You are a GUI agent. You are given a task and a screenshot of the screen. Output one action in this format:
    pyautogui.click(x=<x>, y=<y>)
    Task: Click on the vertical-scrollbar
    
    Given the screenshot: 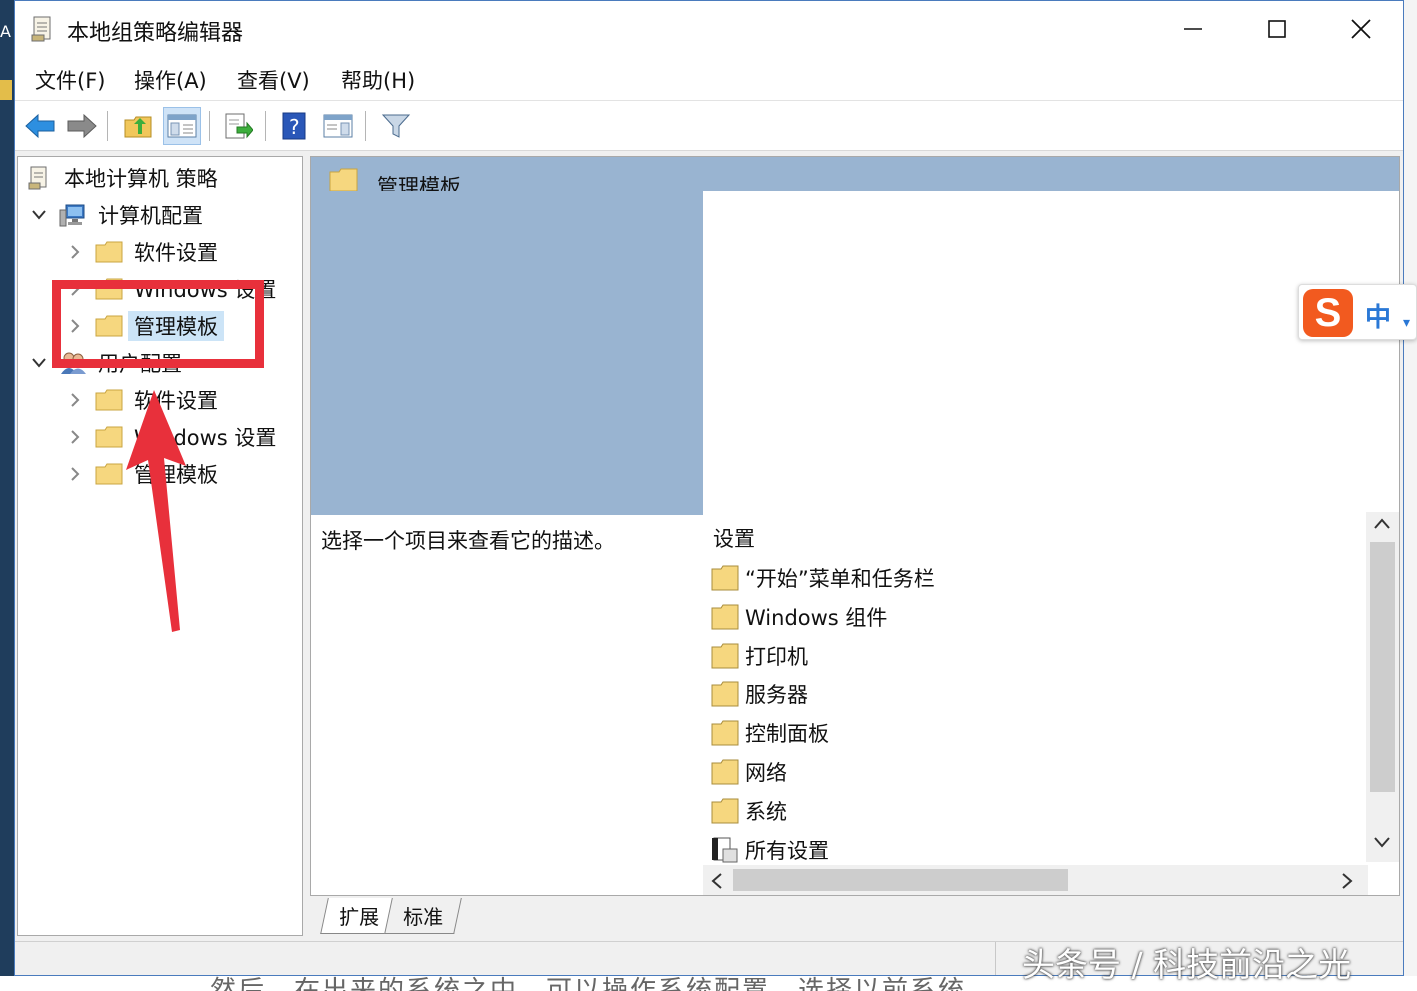 What is the action you would take?
    pyautogui.click(x=1382, y=687)
    